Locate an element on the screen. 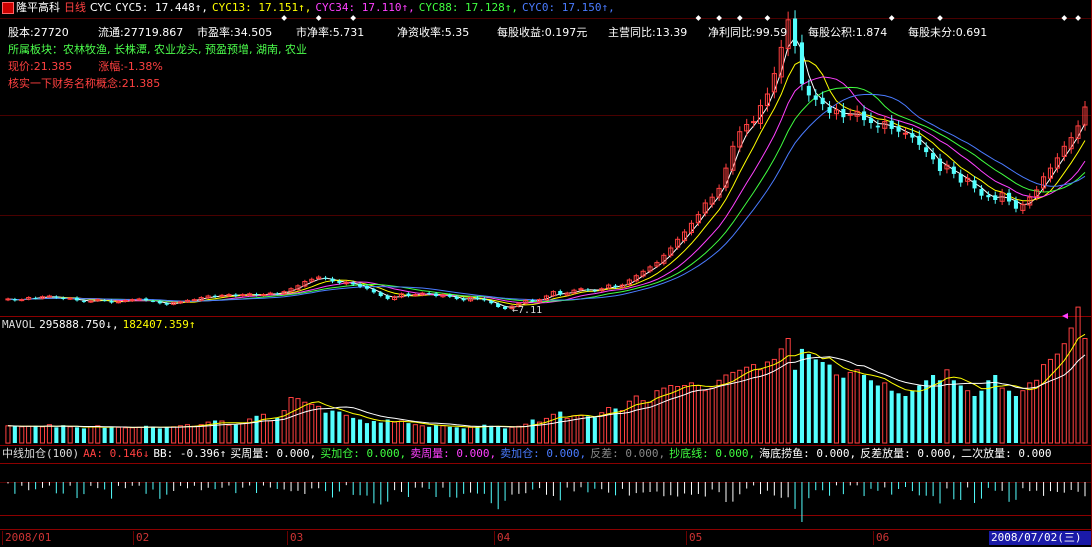  app-icon is located at coordinates (8, 8).